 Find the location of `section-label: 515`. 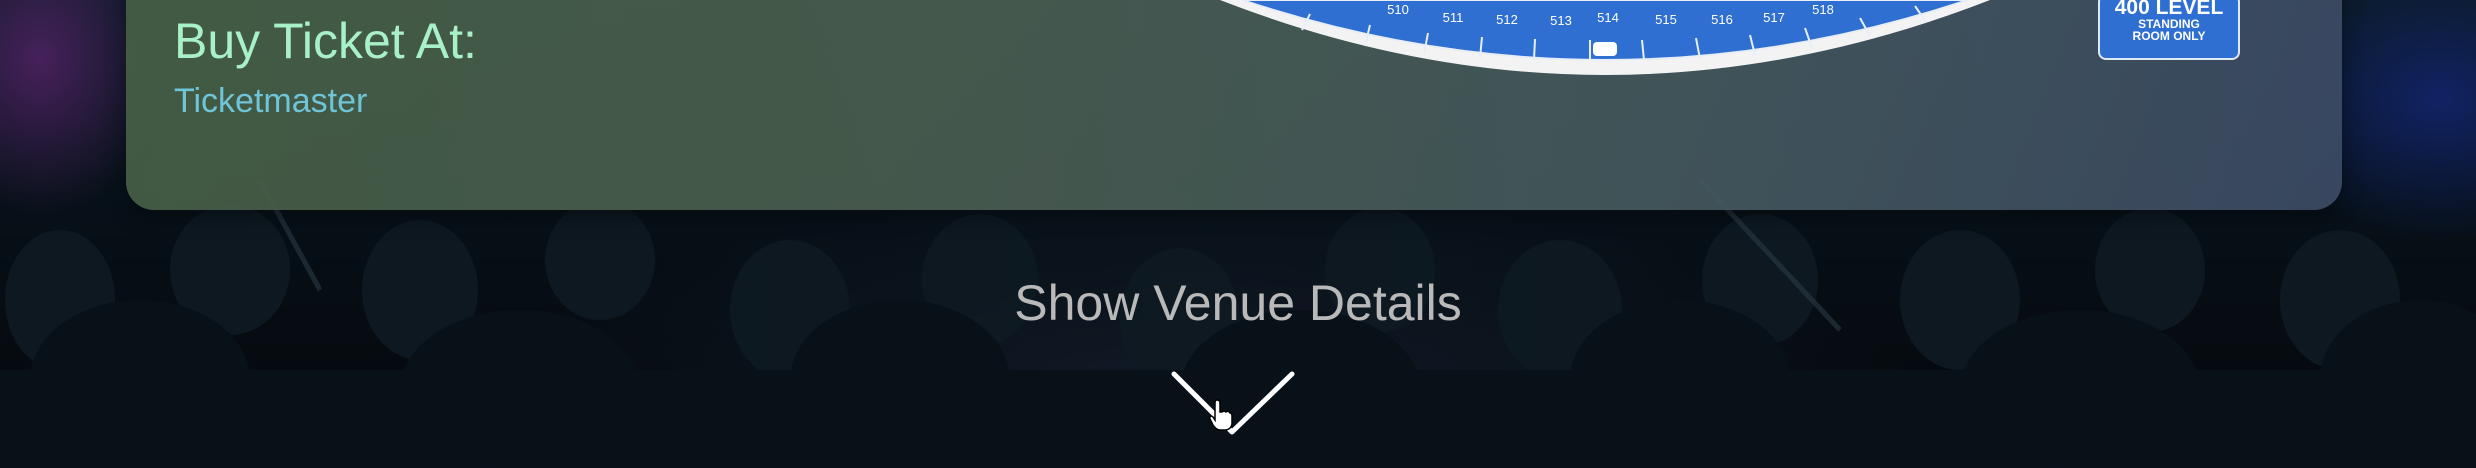

section-label: 515 is located at coordinates (1666, 19).